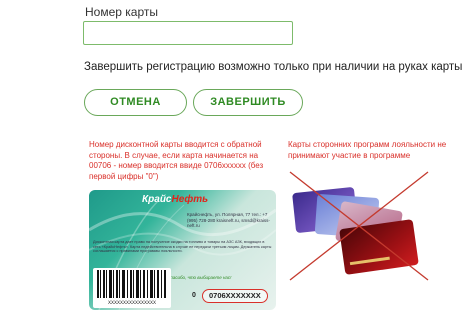  I want to click on card-number-label: Номер карты, so click(121, 12).